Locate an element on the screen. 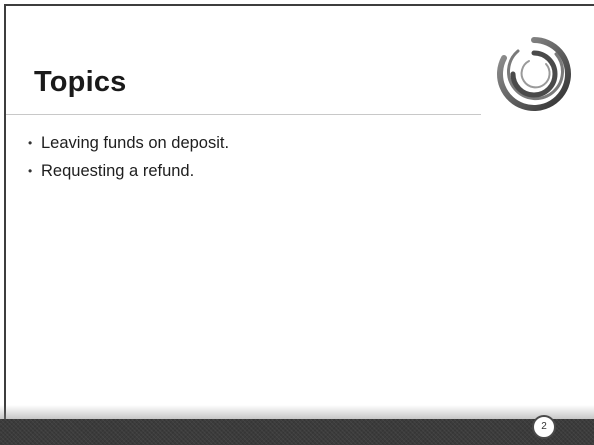 Image resolution: width=594 pixels, height=445 pixels. bullet-text: Leaving funds on deposit. is located at coordinates (135, 143).